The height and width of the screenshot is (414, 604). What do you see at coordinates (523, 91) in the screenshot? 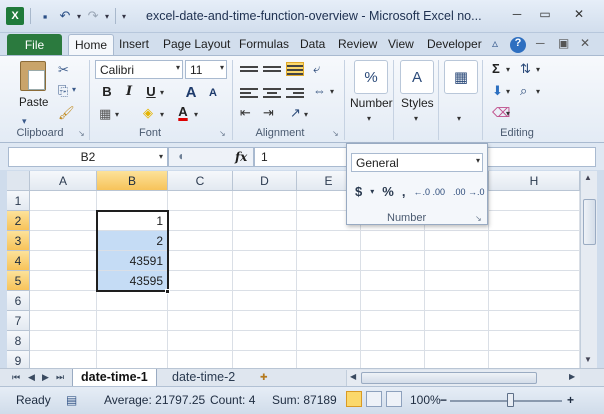
I see `find-select-icon: ⌕` at bounding box center [523, 91].